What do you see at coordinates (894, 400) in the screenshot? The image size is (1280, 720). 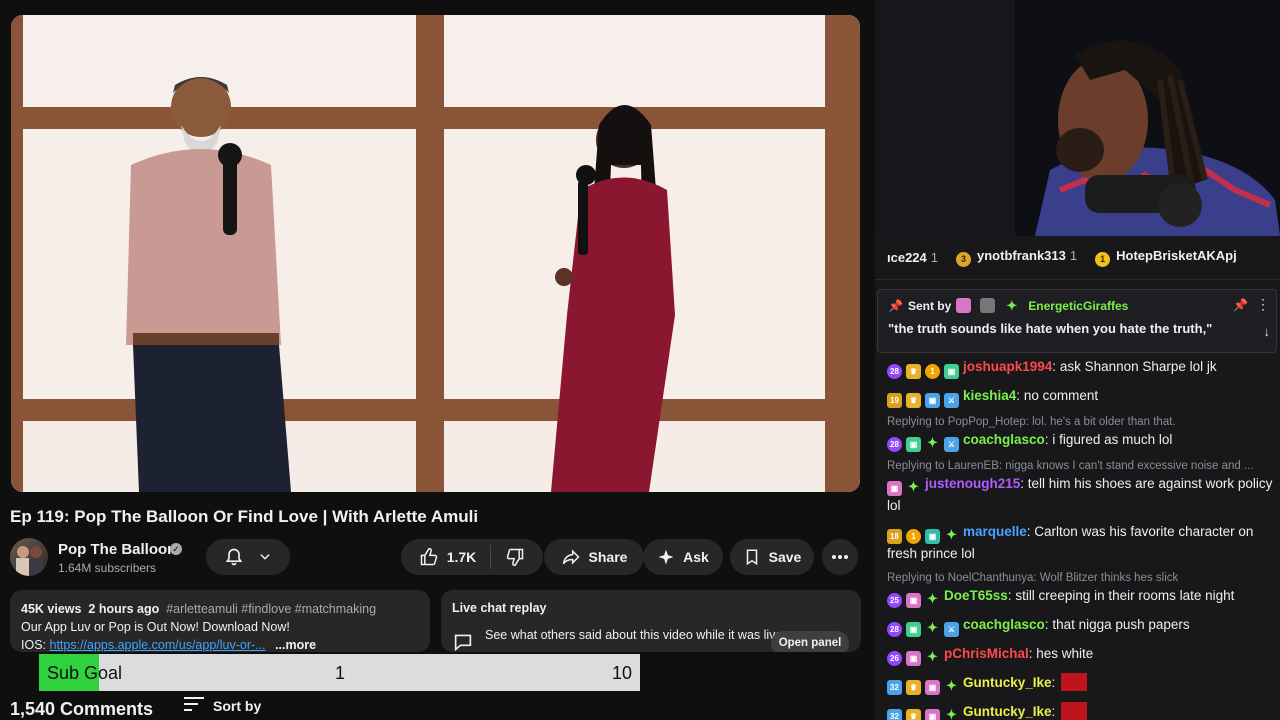 I see `sub-badge-icon: 19` at bounding box center [894, 400].